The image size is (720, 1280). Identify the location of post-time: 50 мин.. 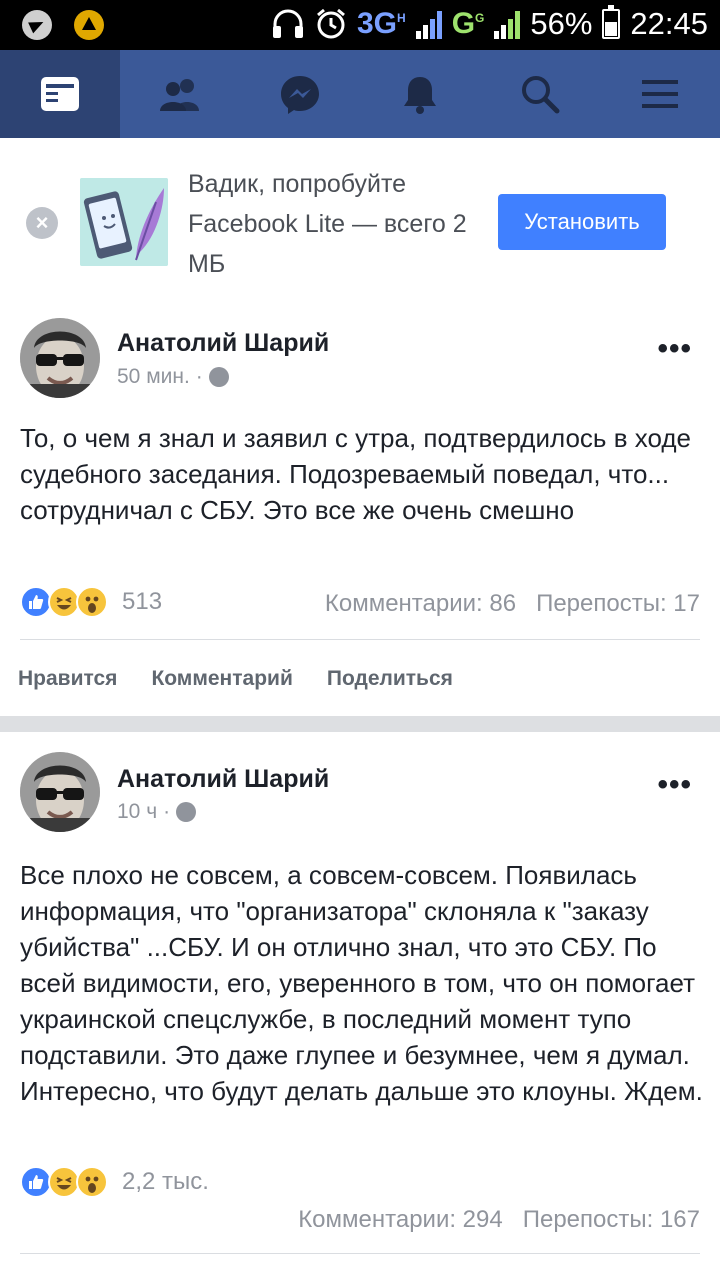
(153, 377).